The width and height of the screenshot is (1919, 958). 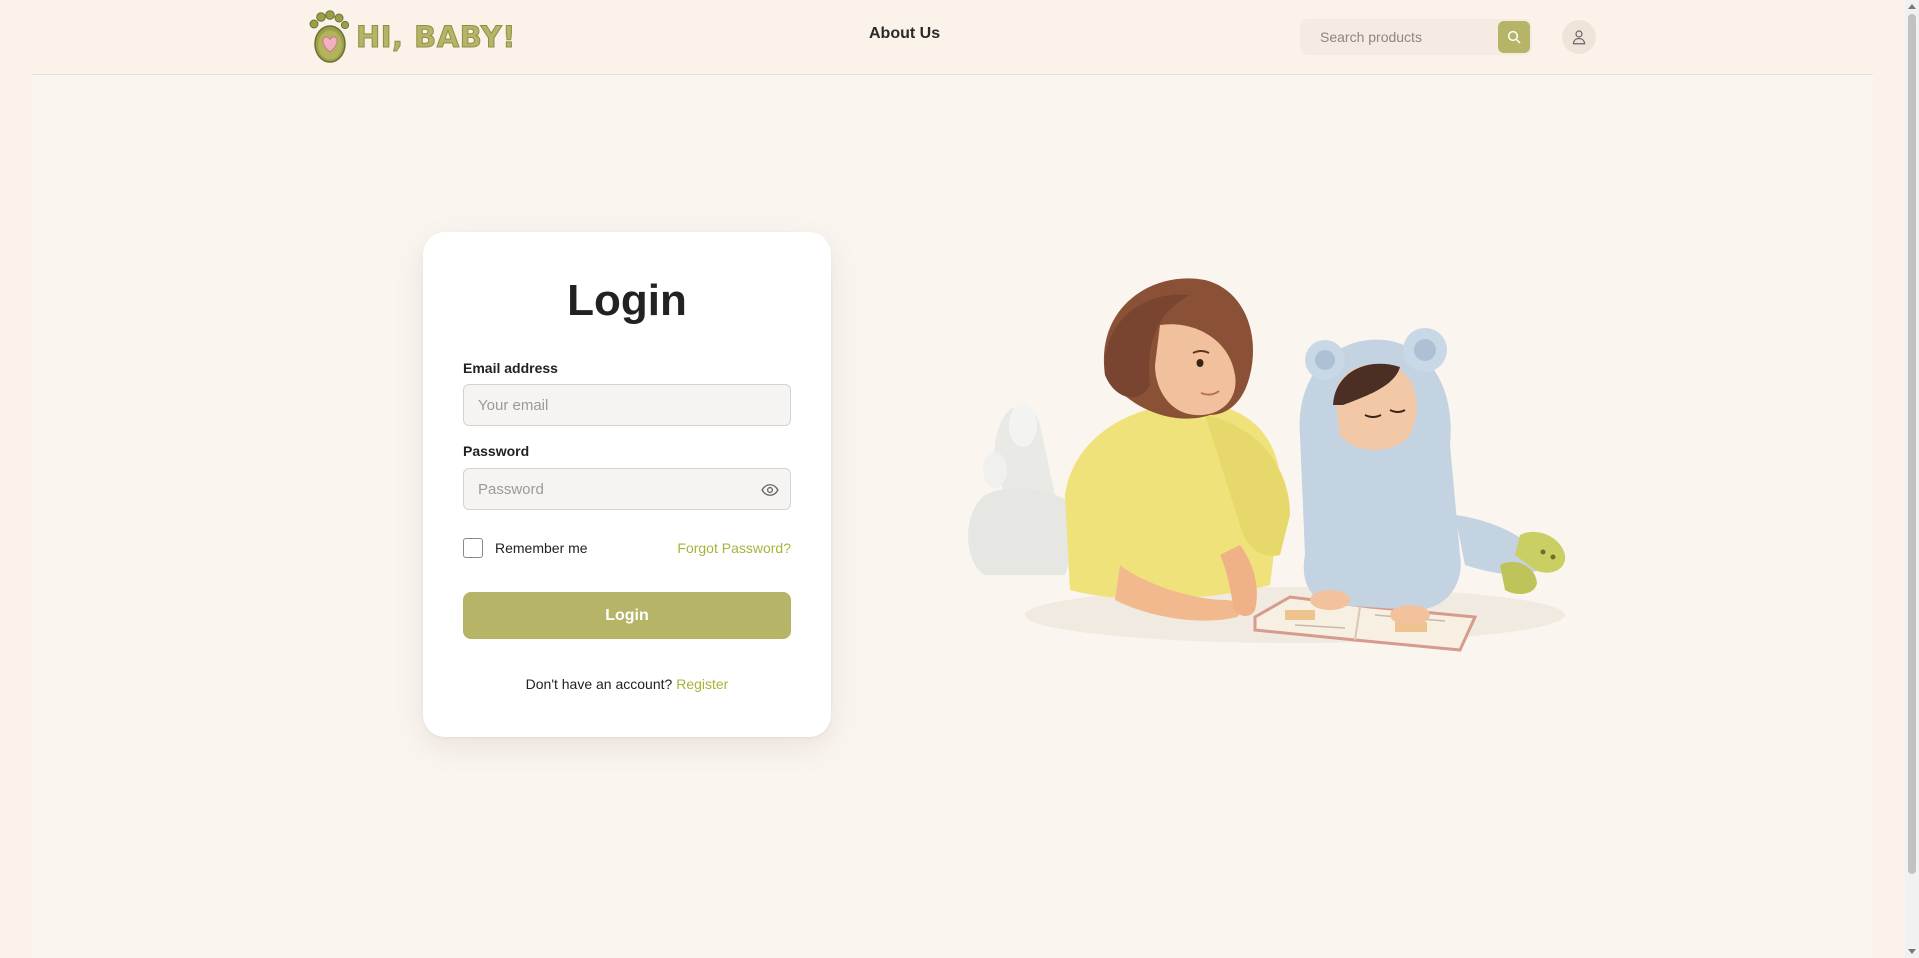 I want to click on vertical-scrollbar, so click(x=1912, y=479).